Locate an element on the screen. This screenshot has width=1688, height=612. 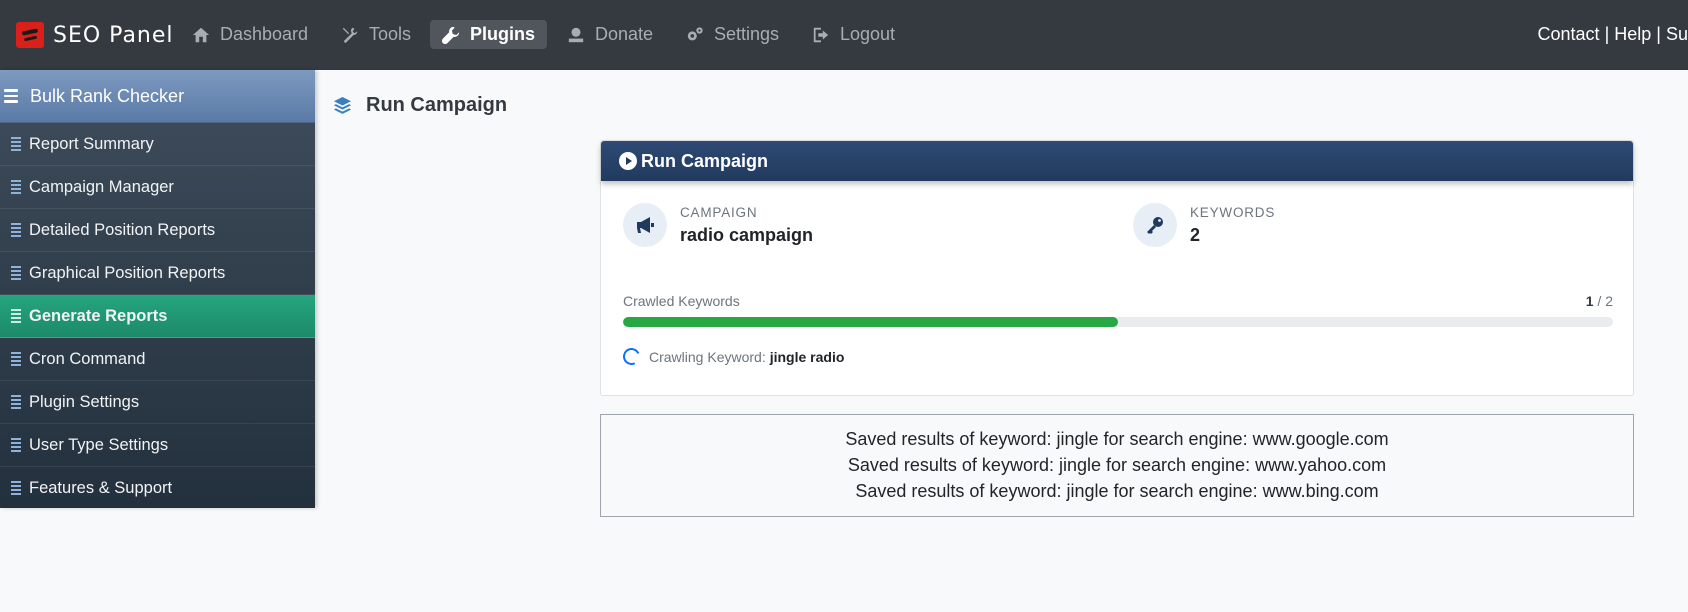
sidebar-item-detailed-position-reports: Detailed Position Reports is located at coordinates (157, 230).